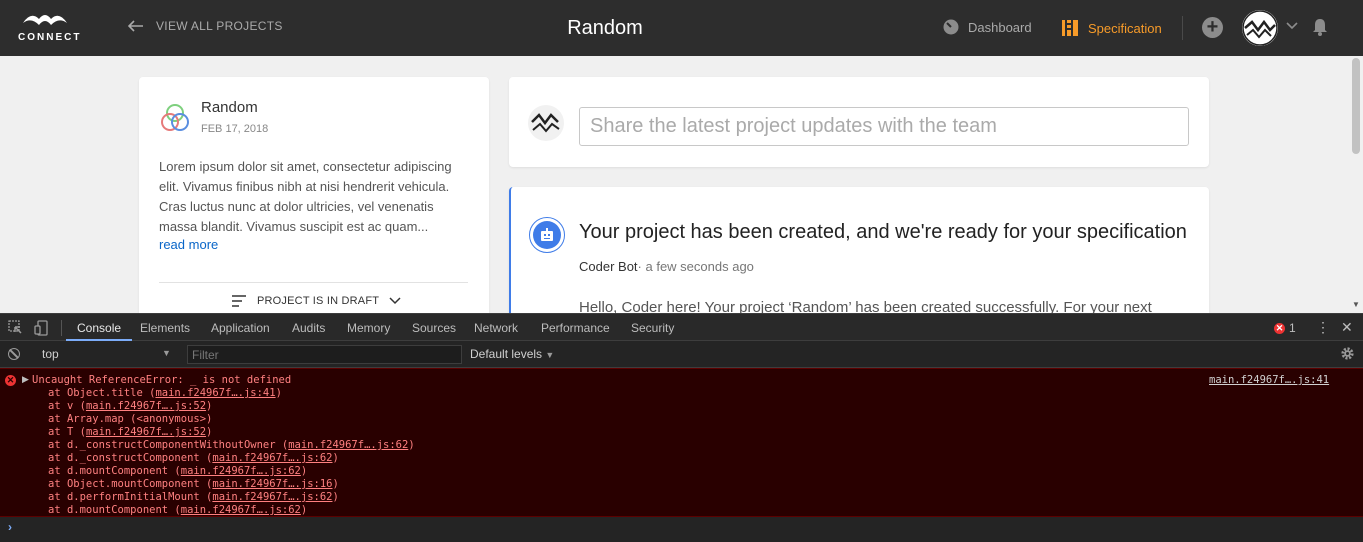 This screenshot has width=1363, height=542. I want to click on specification-label: Specification, so click(1125, 28).